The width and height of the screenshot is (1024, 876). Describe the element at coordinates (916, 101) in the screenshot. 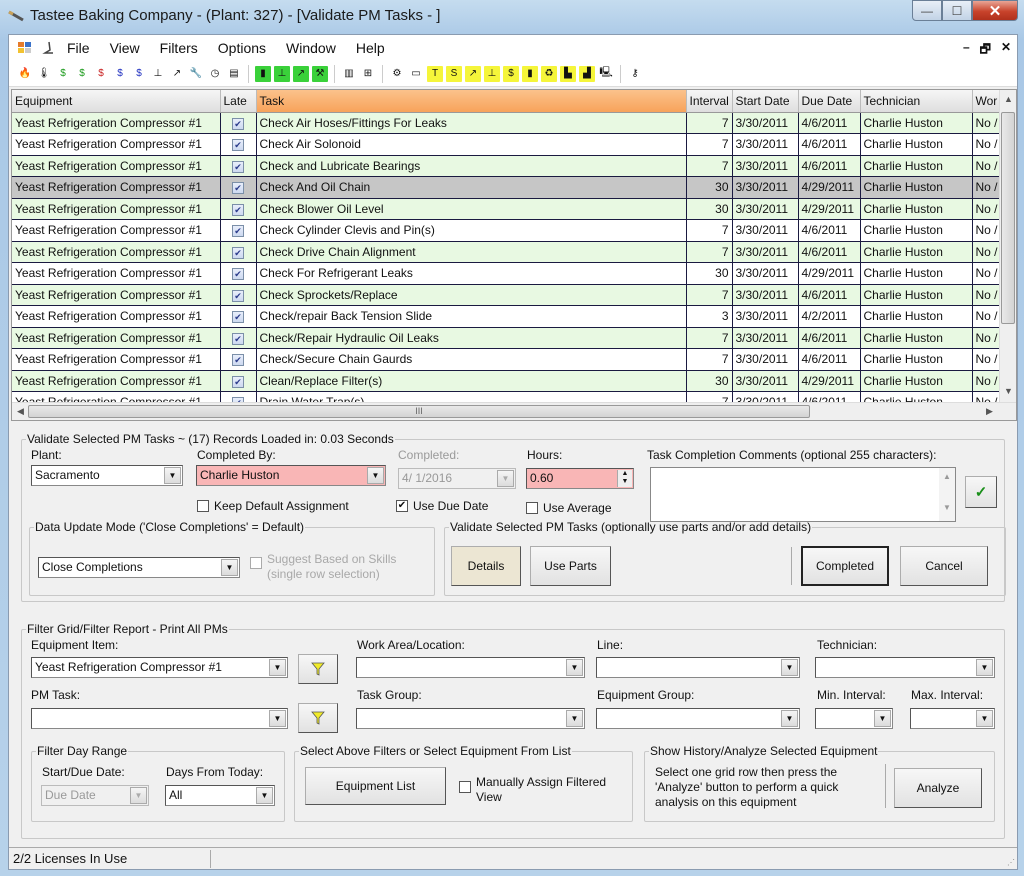

I see `column-header-technician: Technician` at that location.